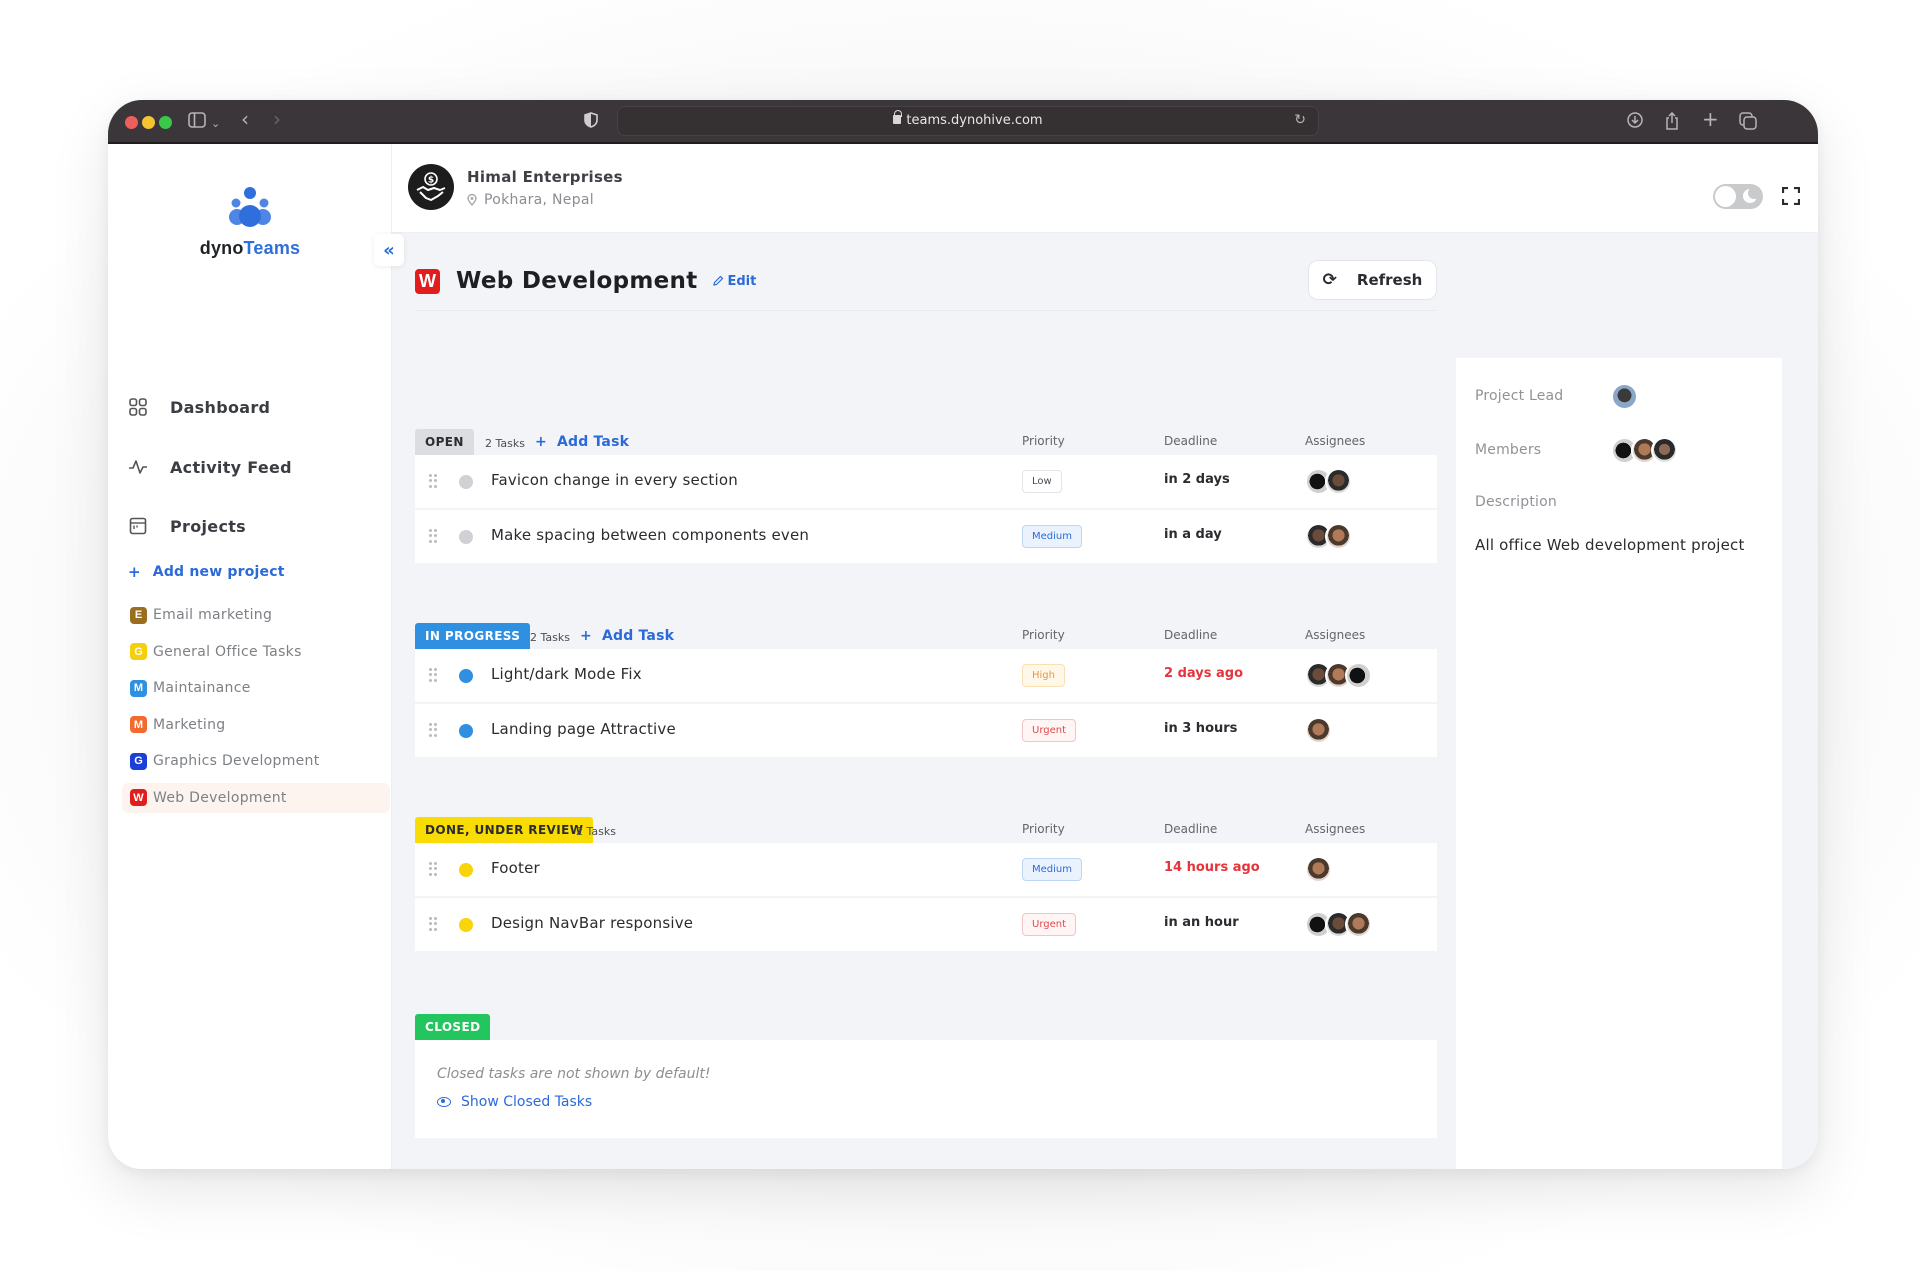 This screenshot has width=1920, height=1271. I want to click on refresh-icon: ⟳, so click(1329, 280).